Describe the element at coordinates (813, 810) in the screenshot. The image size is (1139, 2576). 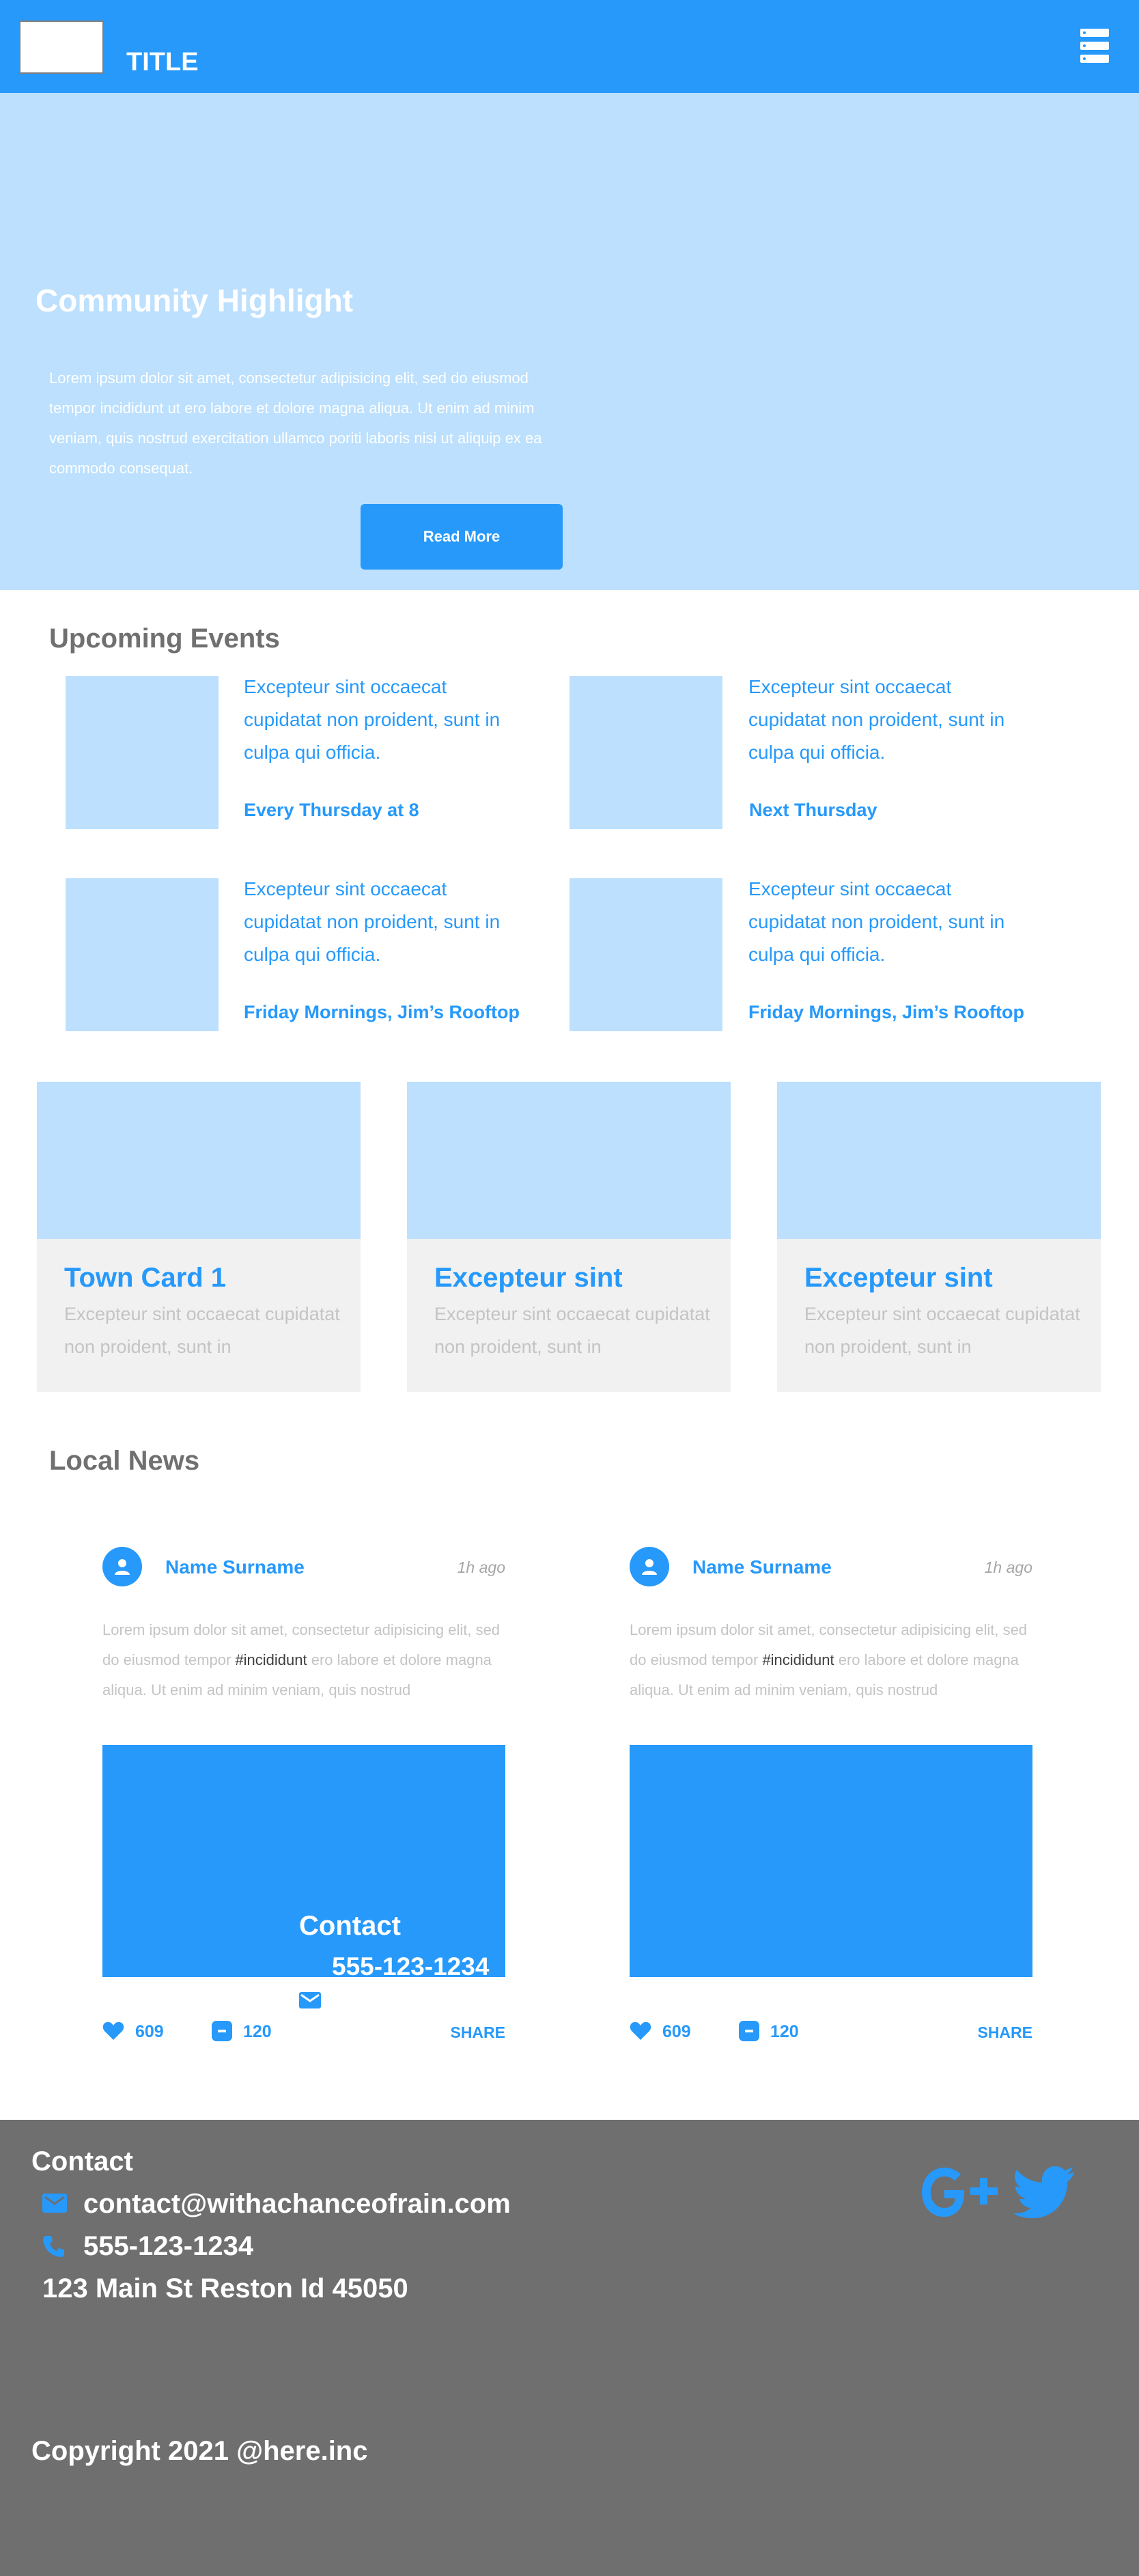
I see `event-time: Next Thursday` at that location.